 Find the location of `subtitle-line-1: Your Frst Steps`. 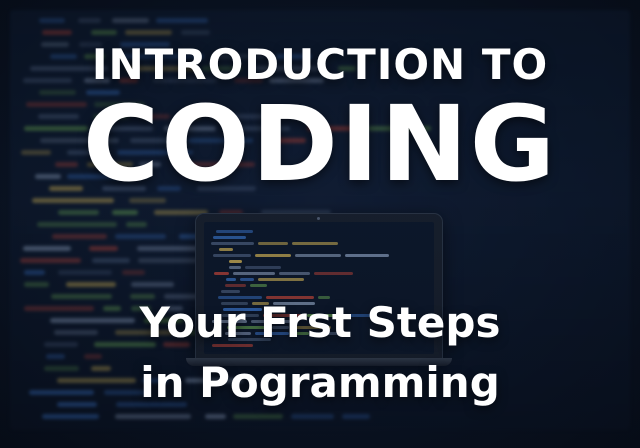

subtitle-line-1: Your Frst Steps is located at coordinates (320, 322).